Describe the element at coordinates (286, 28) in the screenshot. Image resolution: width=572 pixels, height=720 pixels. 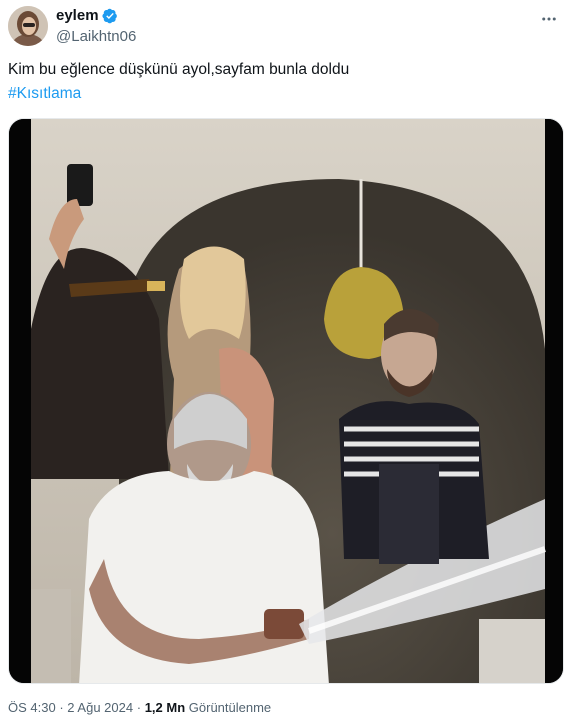
I see `tweet-header: eylem @Laikhtn06` at that location.